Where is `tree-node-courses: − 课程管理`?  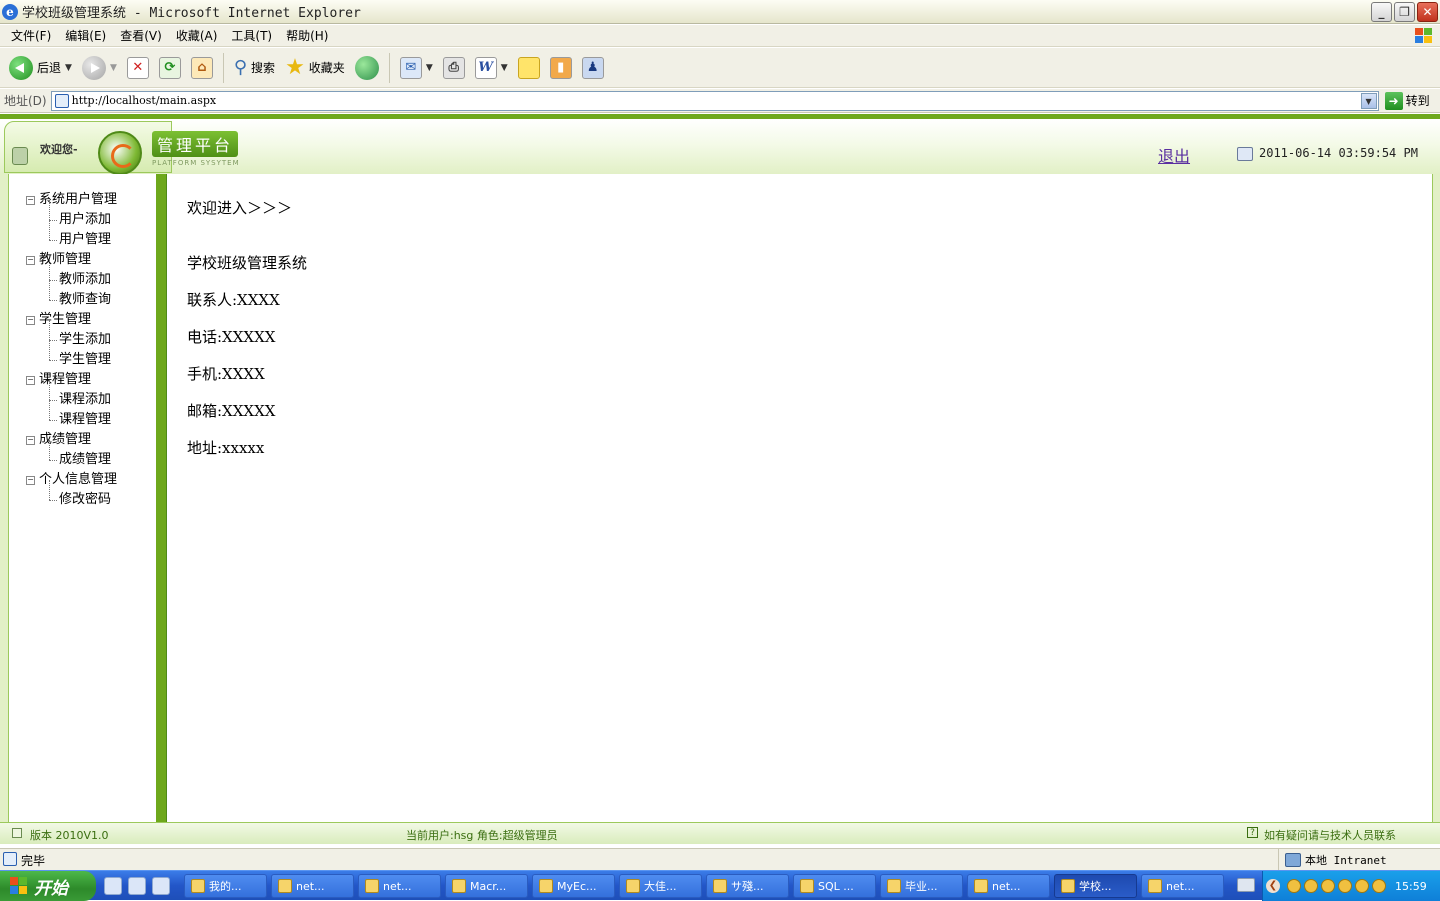
tree-node-courses: − 课程管理 is located at coordinates (70, 380).